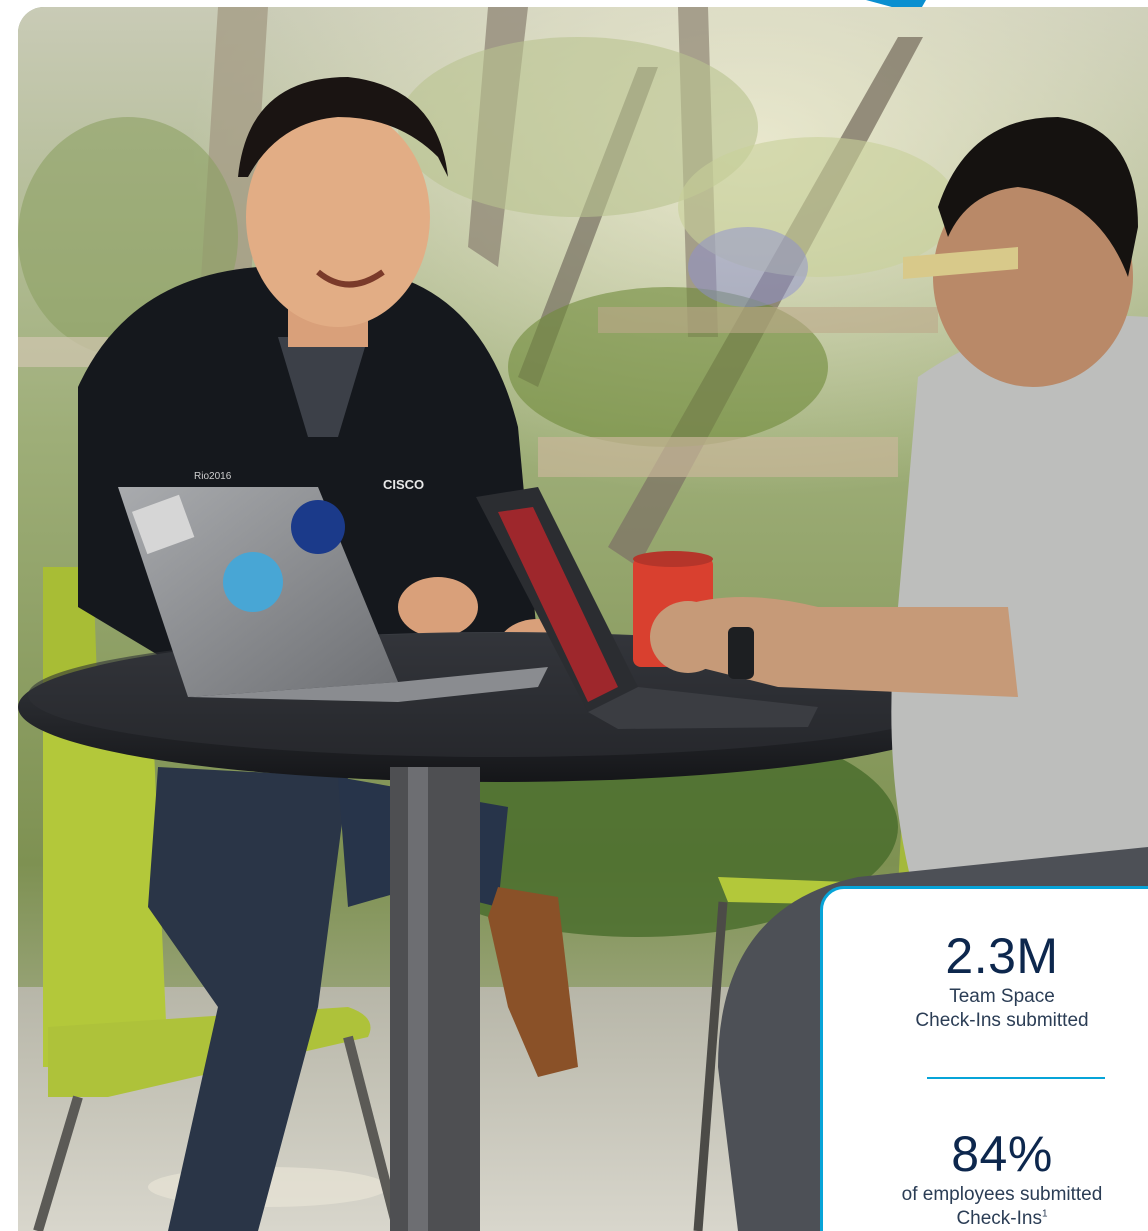  What do you see at coordinates (213, 476) in the screenshot?
I see `svg-text: Rio2016` at bounding box center [213, 476].